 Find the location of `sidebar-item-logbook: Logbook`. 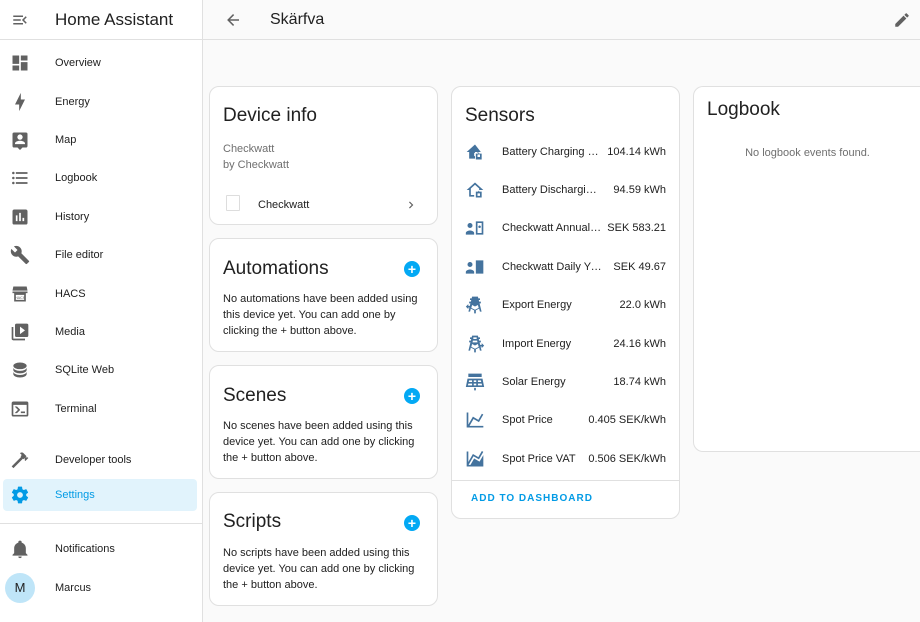

sidebar-item-logbook: Logbook is located at coordinates (101, 178).